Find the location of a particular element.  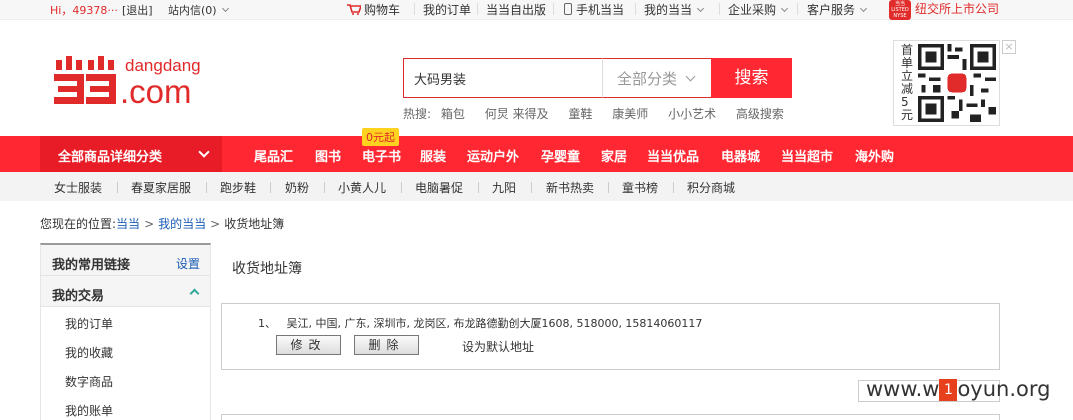

hot-search-item: 小小艺术 is located at coordinates (692, 114).